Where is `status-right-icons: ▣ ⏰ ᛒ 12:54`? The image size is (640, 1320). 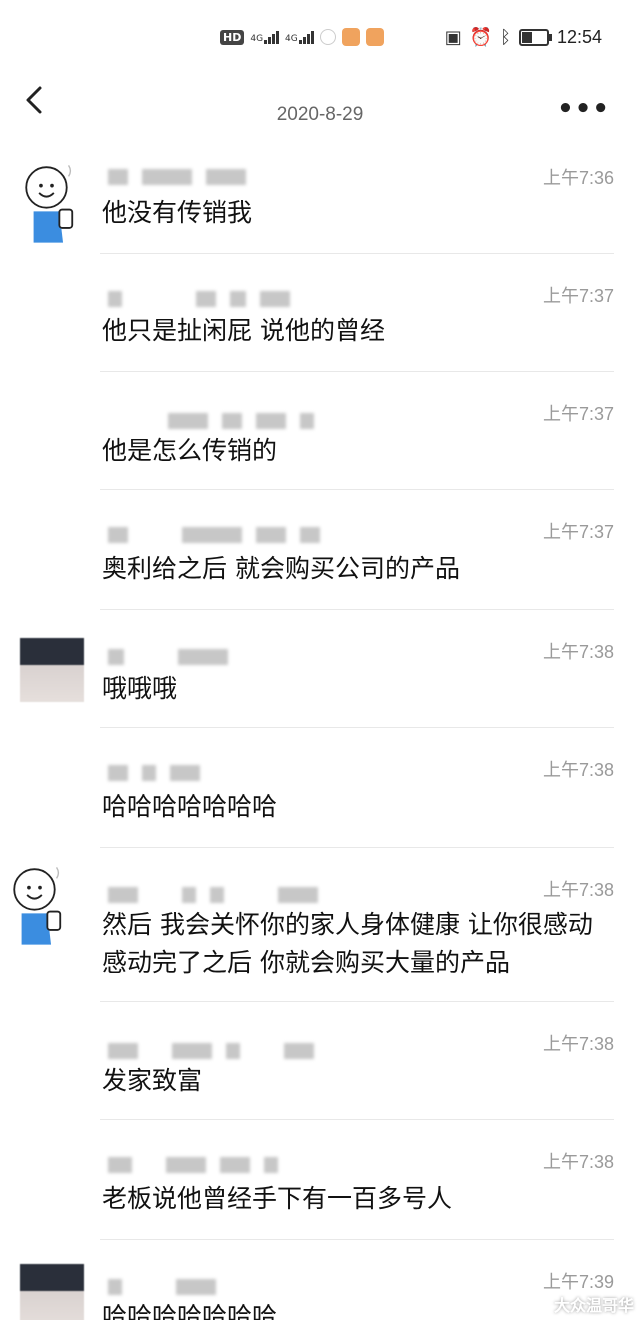 status-right-icons: ▣ ⏰ ᛒ 12:54 is located at coordinates (523, 37).